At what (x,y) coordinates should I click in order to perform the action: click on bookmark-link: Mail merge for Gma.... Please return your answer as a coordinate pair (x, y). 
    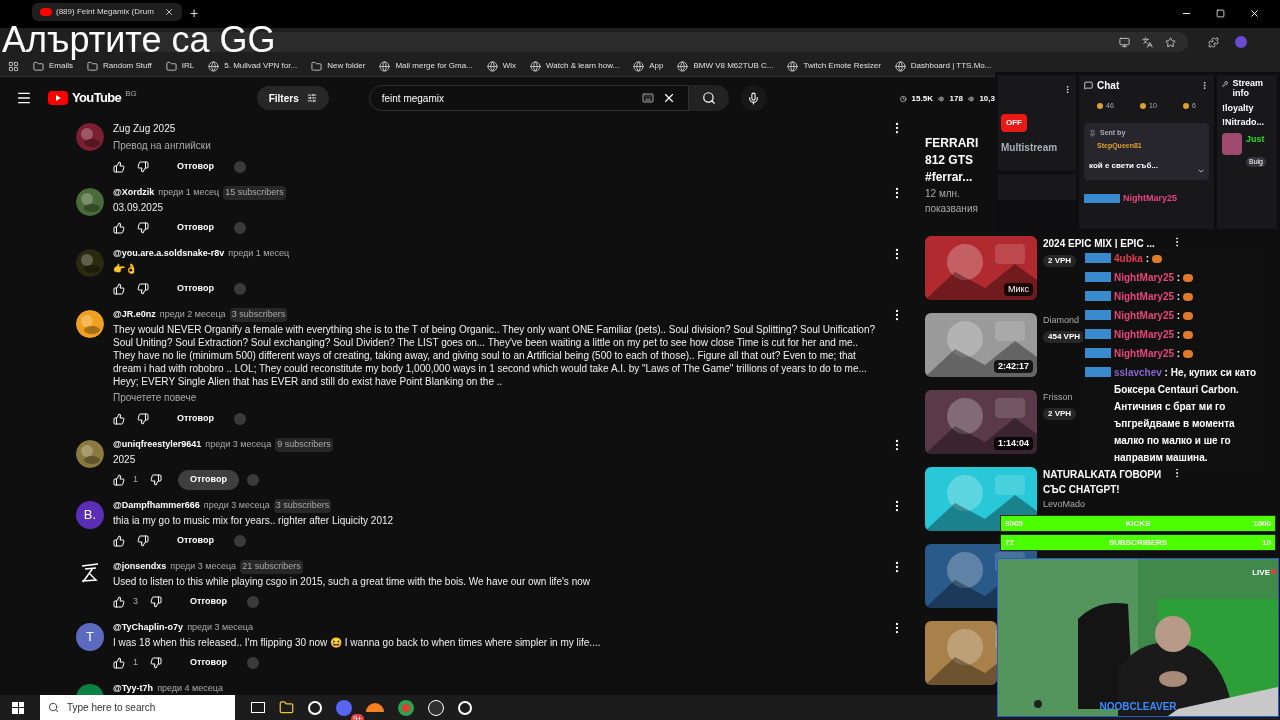
    Looking at the image, I should click on (434, 66).